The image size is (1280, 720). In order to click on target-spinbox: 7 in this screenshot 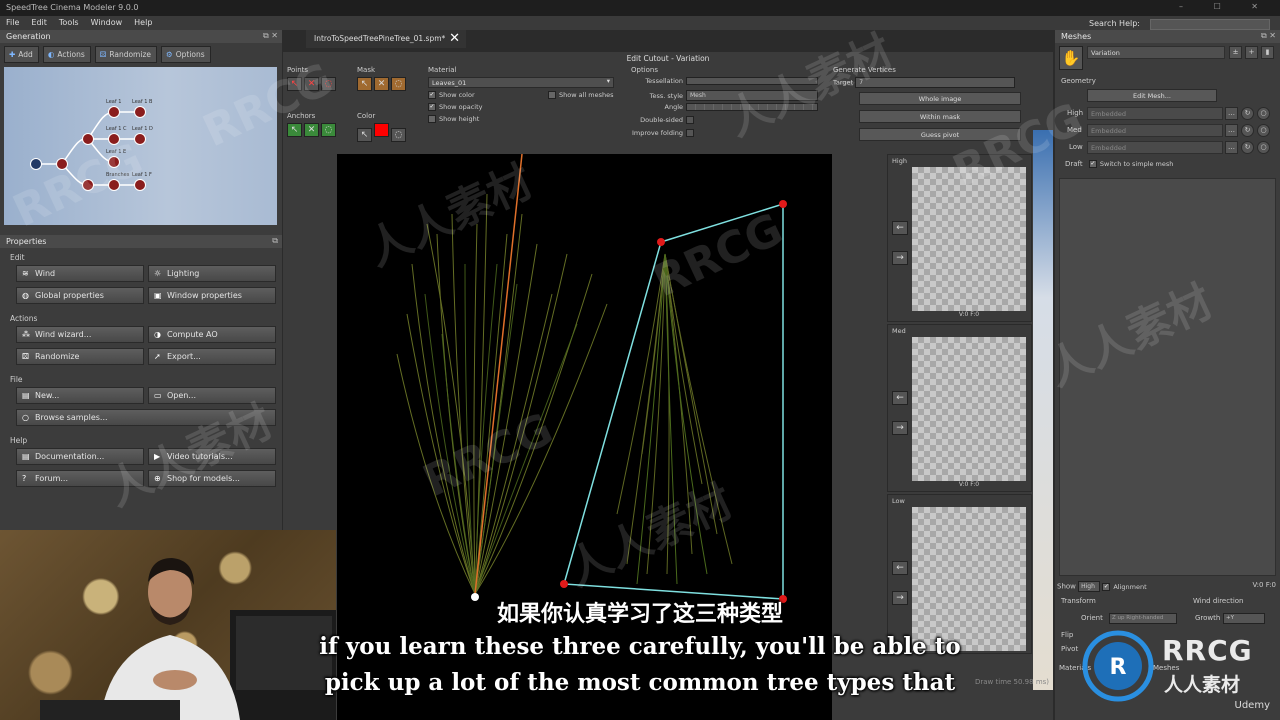, I will do `click(935, 82)`.